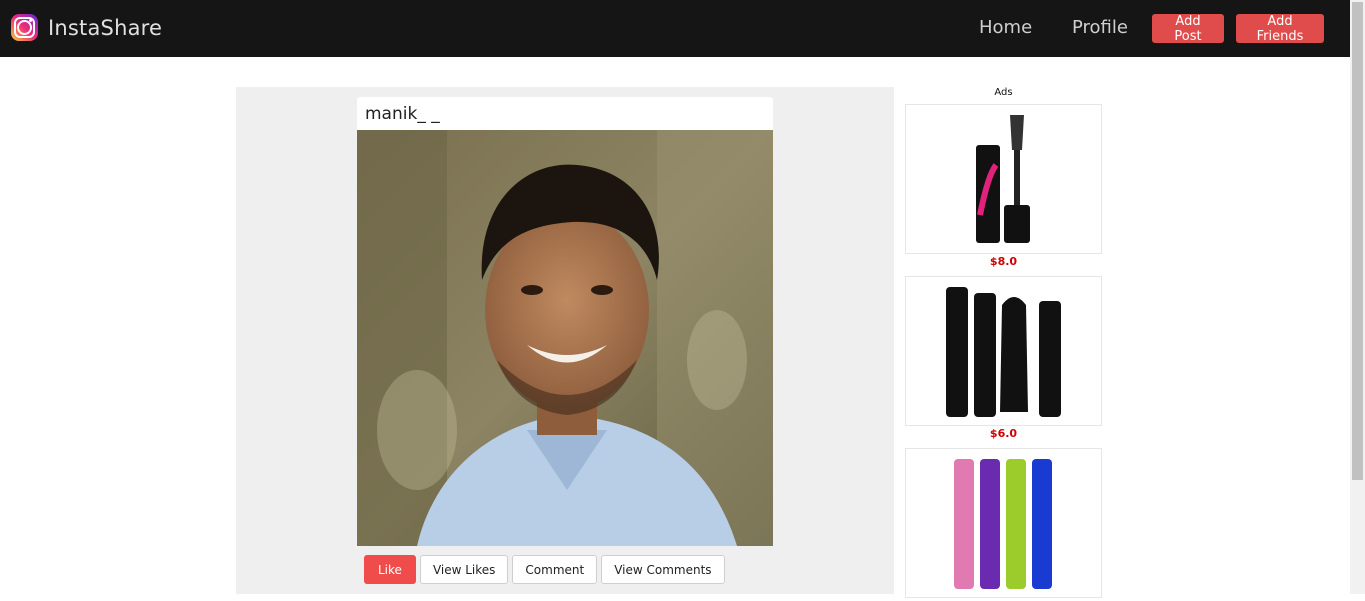 The image size is (1365, 601). I want to click on post-header: manik_ _, so click(565, 113).